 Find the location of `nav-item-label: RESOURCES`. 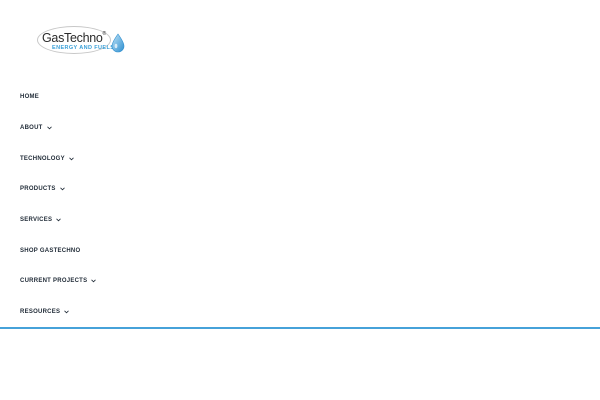

nav-item-label: RESOURCES is located at coordinates (40, 312).